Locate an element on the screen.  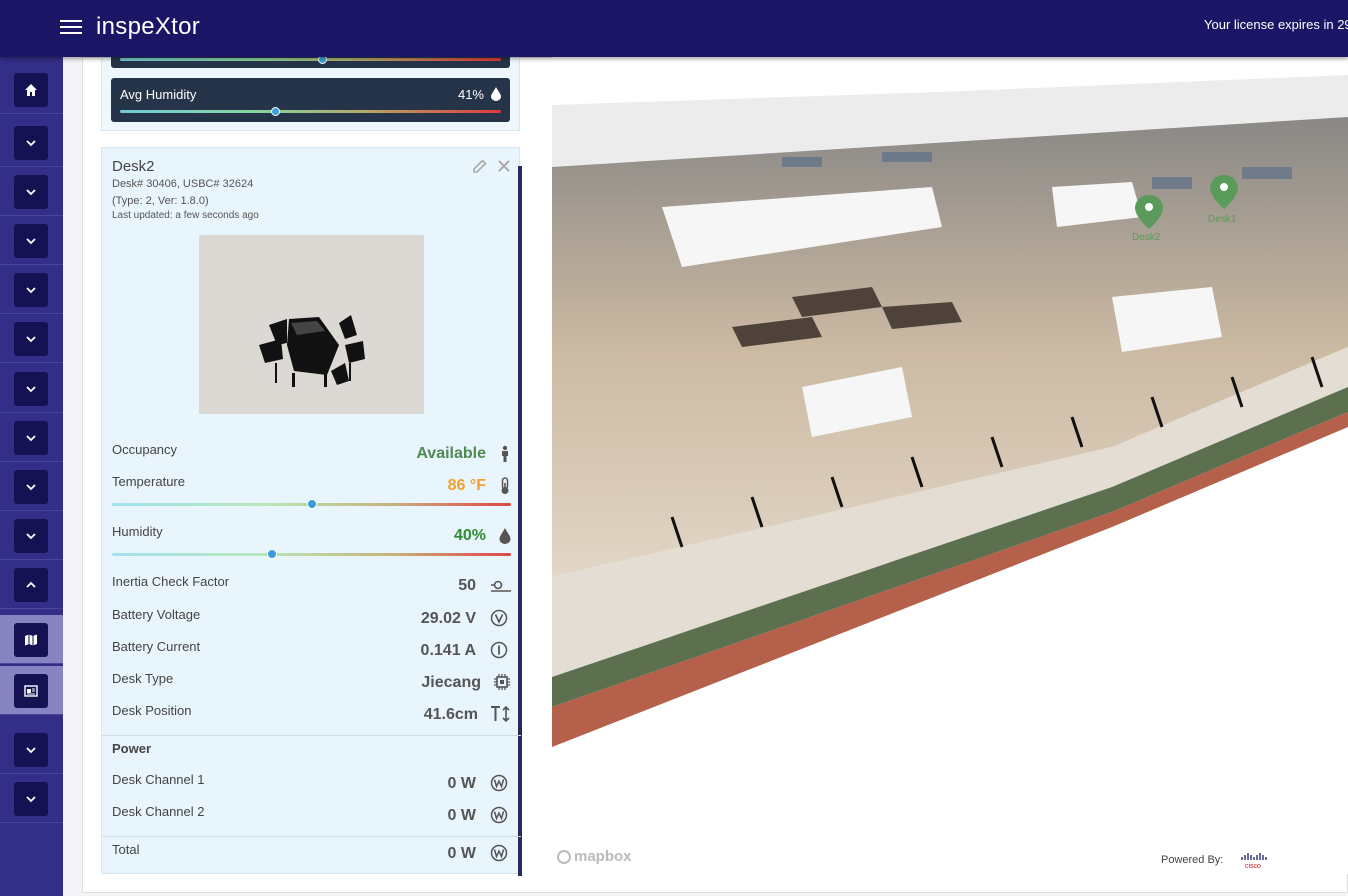
divider is located at coordinates (311, 735).